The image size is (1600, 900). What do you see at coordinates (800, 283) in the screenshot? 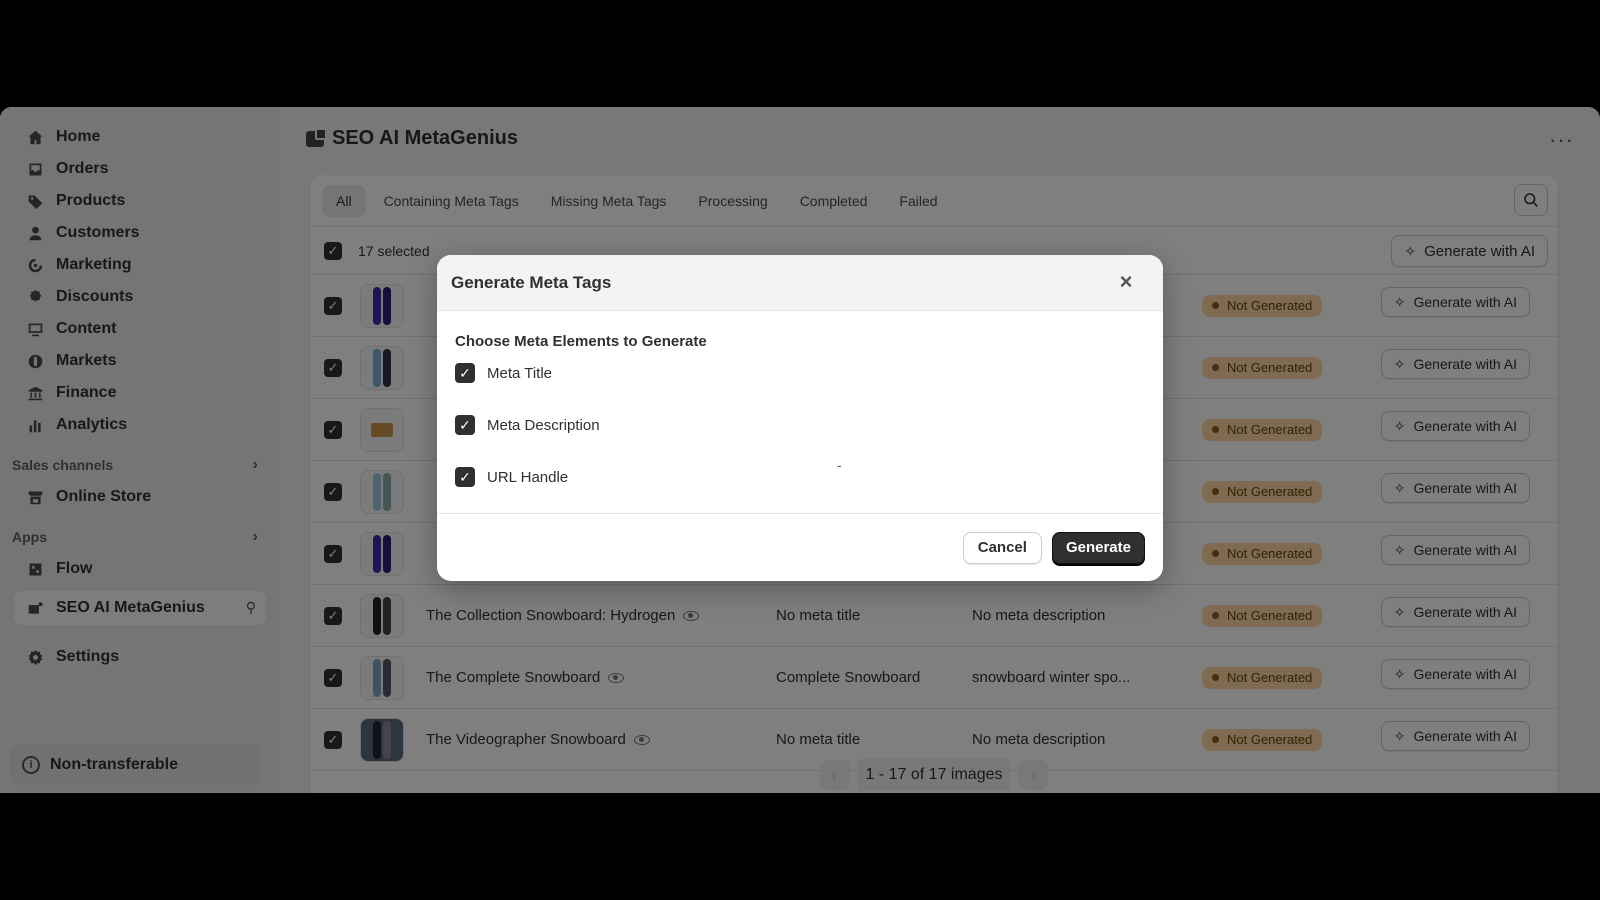
I see `modal-header: Generate Meta Tags ×` at bounding box center [800, 283].